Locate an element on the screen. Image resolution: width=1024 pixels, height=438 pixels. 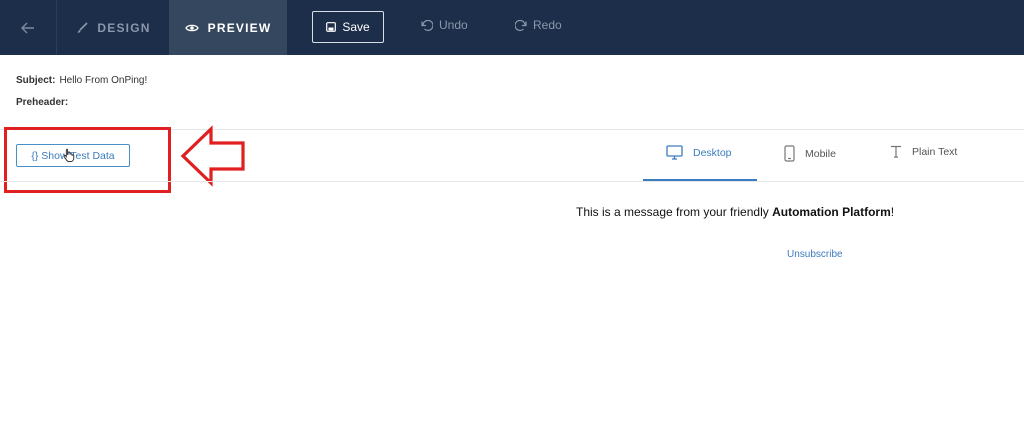
subject-line: Subject: Hello From OnPing! is located at coordinates (81, 80).